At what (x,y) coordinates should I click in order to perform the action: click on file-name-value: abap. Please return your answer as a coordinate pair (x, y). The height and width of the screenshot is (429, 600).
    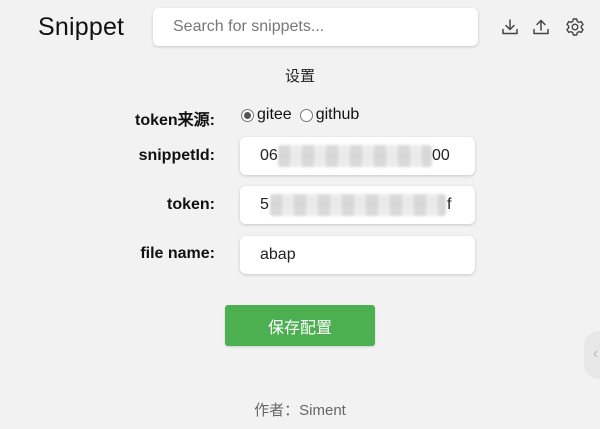
    Looking at the image, I should click on (278, 254).